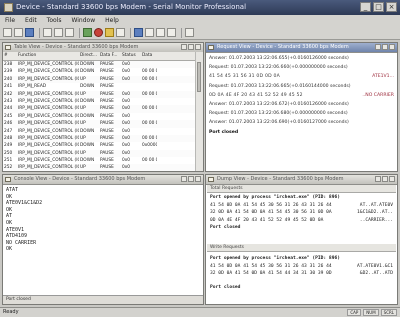  What do you see at coordinates (149, 56) in the screenshot?
I see `column-header: Data` at bounding box center [149, 56].